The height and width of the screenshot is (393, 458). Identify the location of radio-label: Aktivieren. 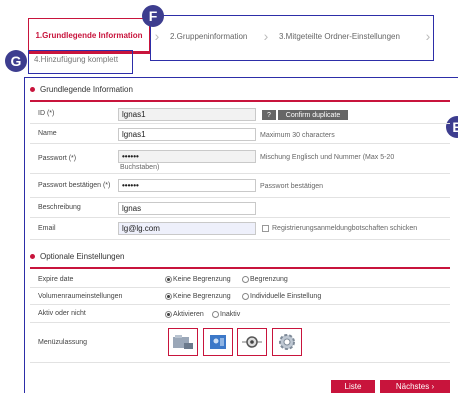
(188, 314).